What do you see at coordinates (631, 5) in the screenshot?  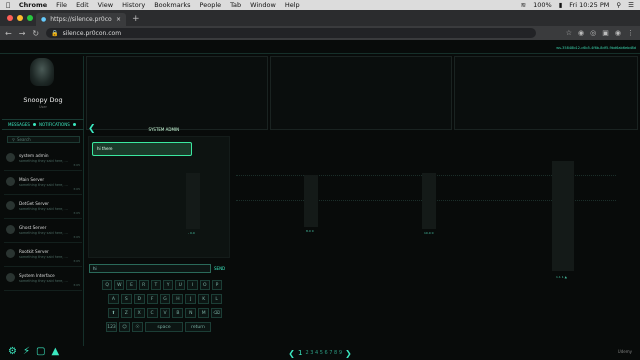 I see `menu-list-icon: ☰` at bounding box center [631, 5].